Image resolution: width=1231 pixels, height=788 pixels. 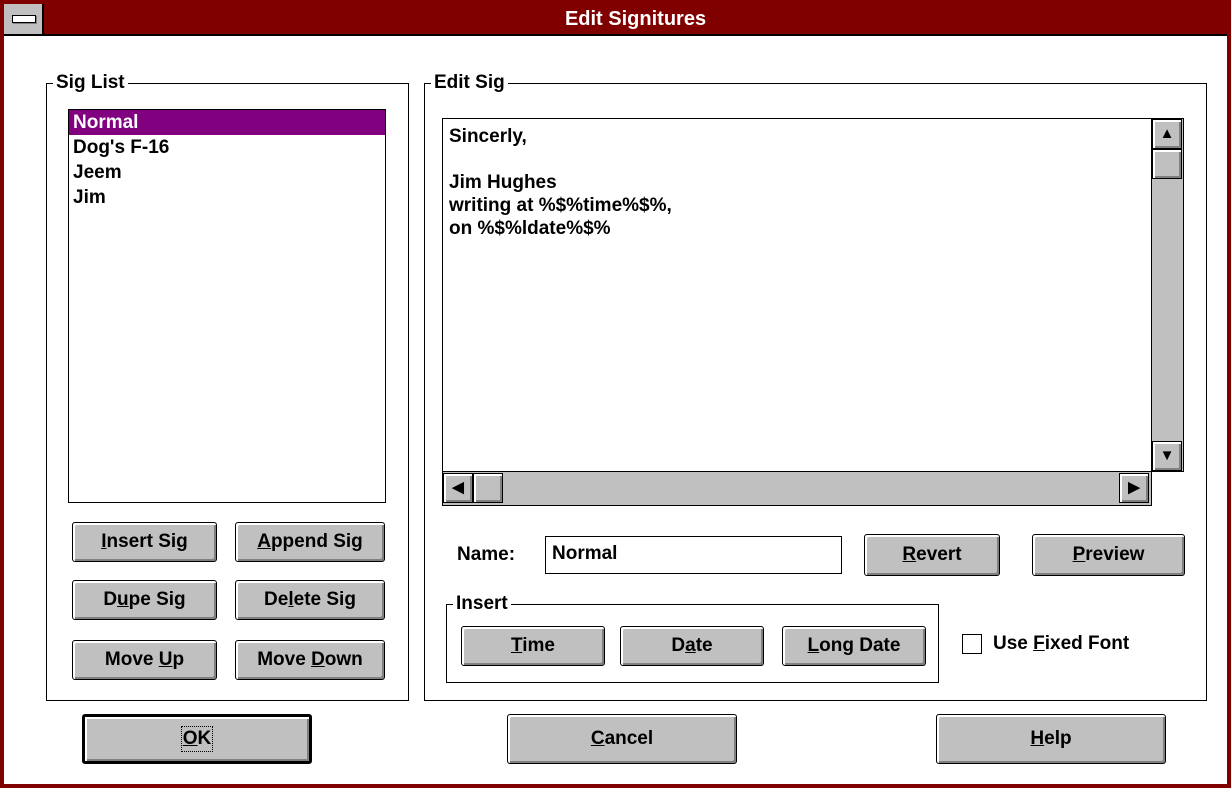 I want to click on move-up-button: Move Up, so click(x=144, y=660).